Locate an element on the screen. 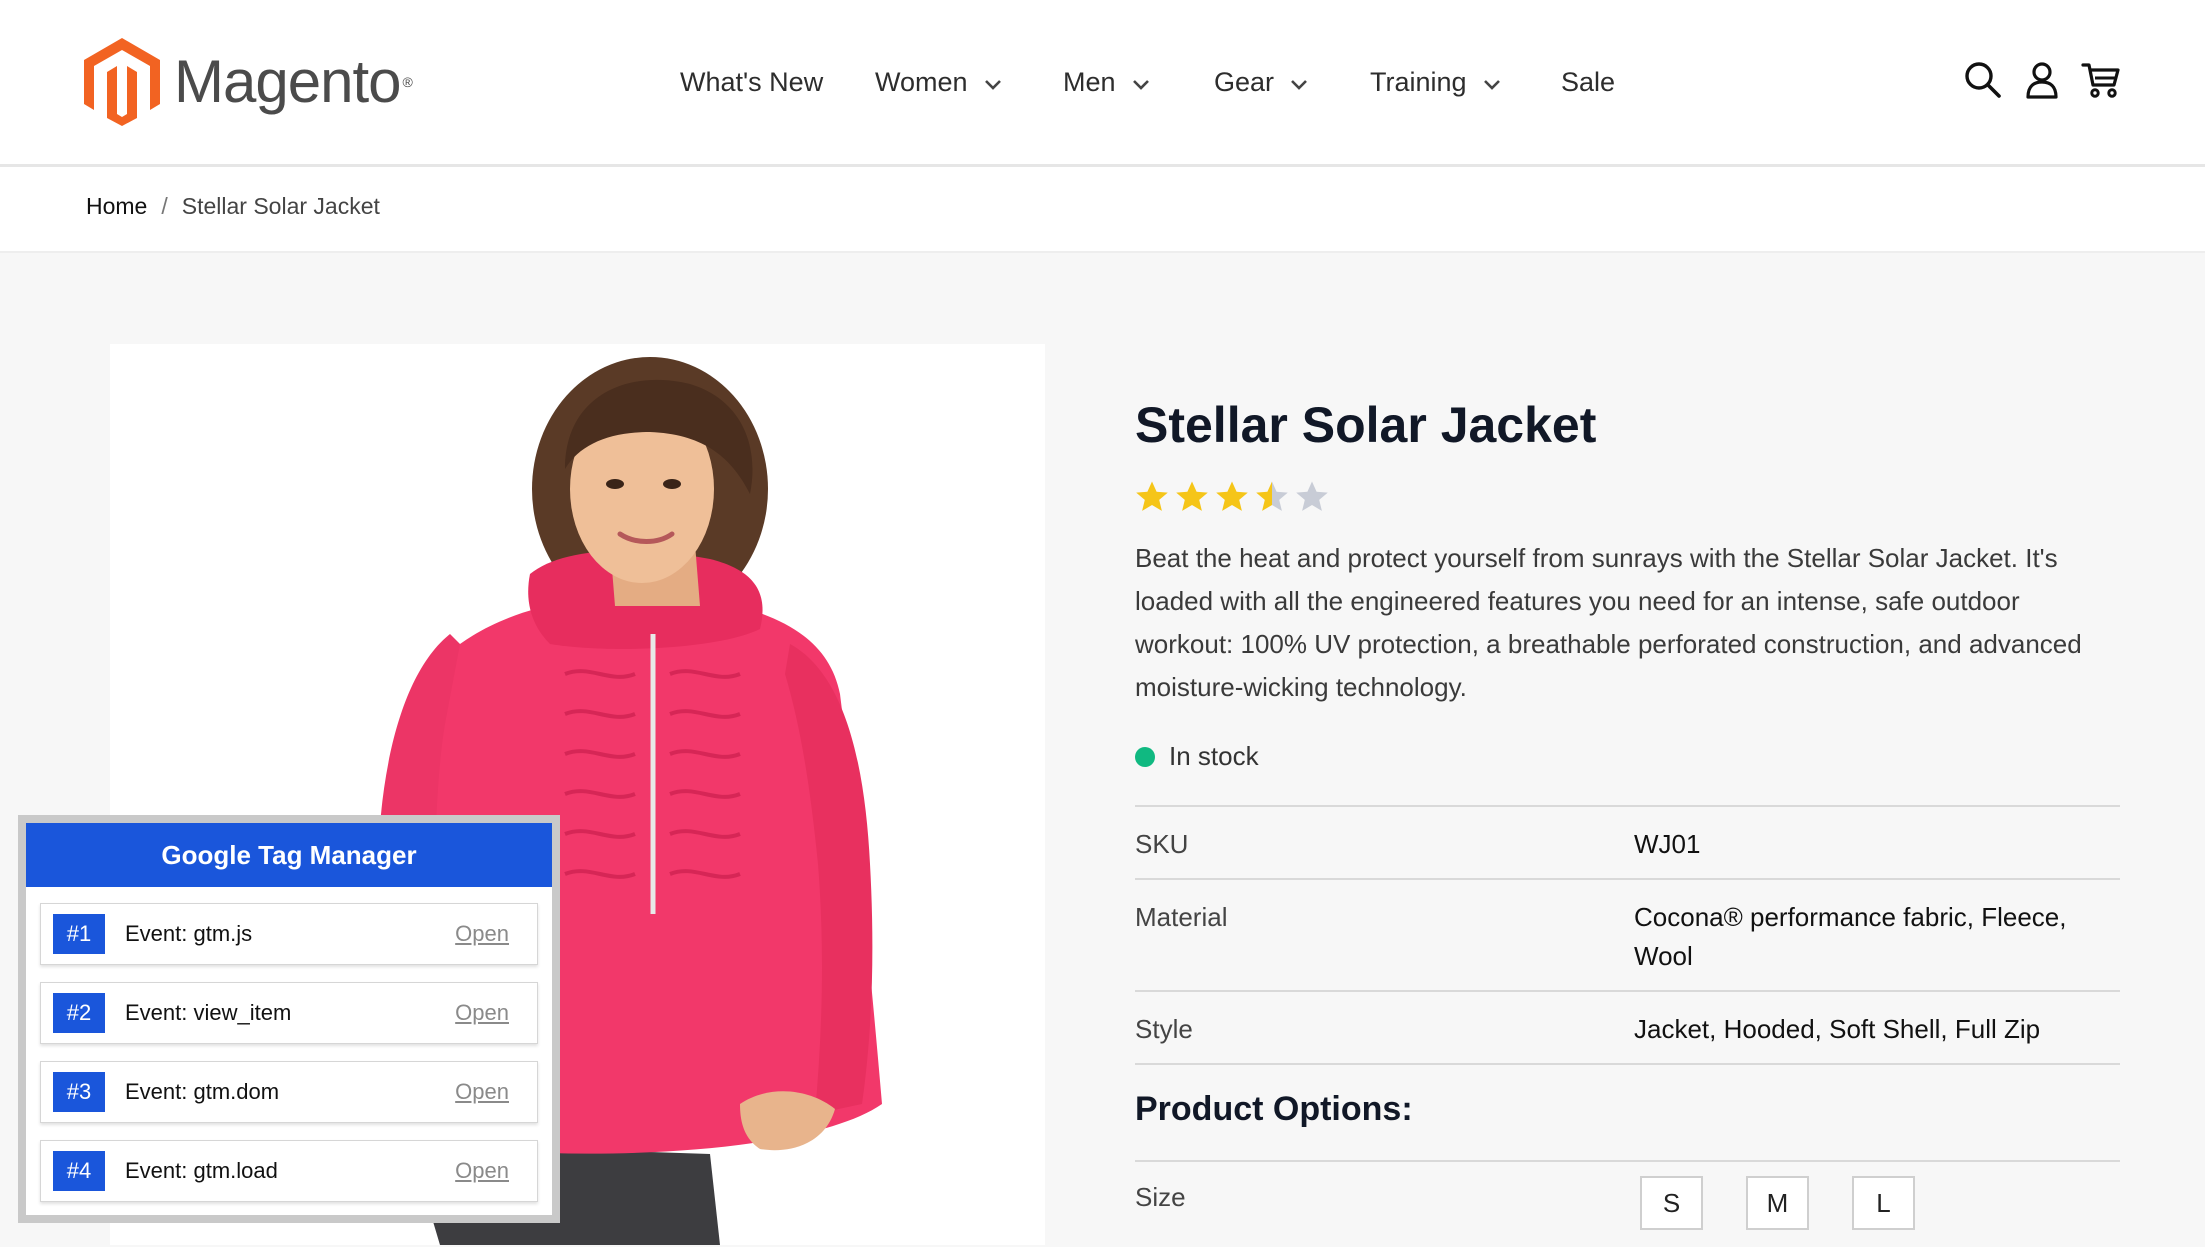  nav-training: Training is located at coordinates (1435, 82).